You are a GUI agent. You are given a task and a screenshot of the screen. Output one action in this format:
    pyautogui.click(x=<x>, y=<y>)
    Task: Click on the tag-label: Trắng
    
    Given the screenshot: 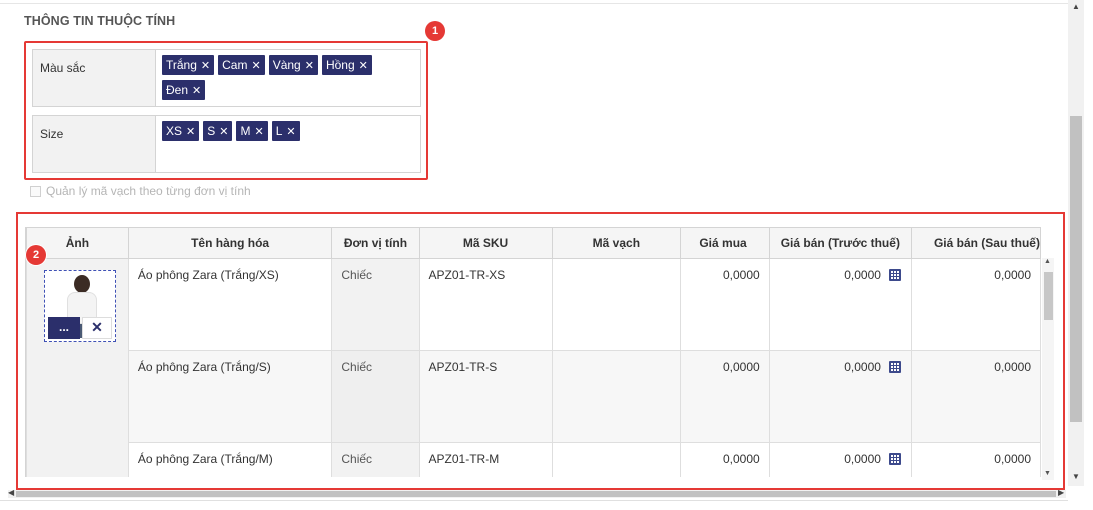 What is the action you would take?
    pyautogui.click(x=181, y=65)
    